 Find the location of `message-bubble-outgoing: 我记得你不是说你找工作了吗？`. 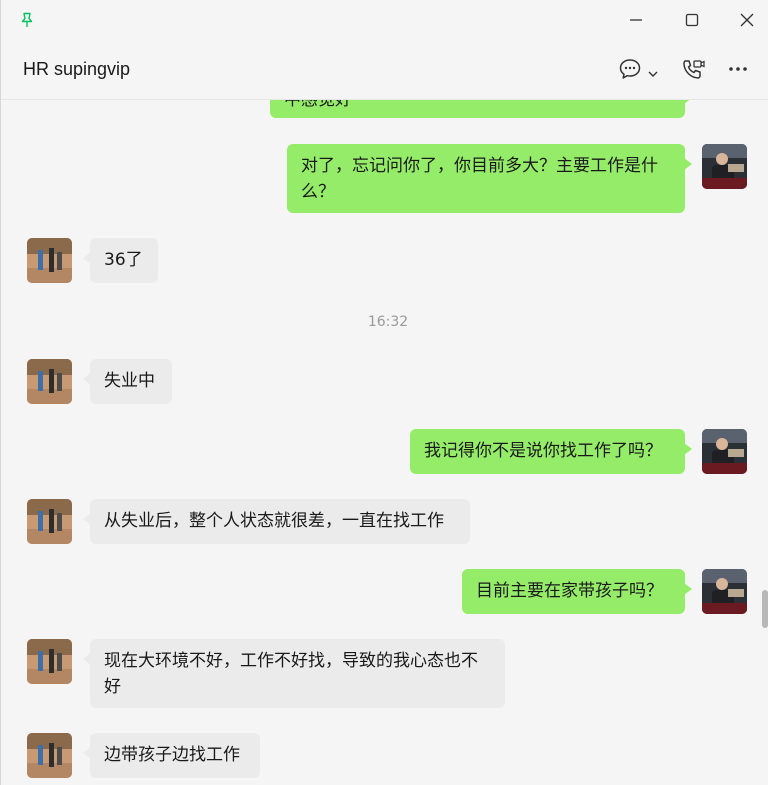

message-bubble-outgoing: 我记得你不是说你找工作了吗？ is located at coordinates (551, 451).